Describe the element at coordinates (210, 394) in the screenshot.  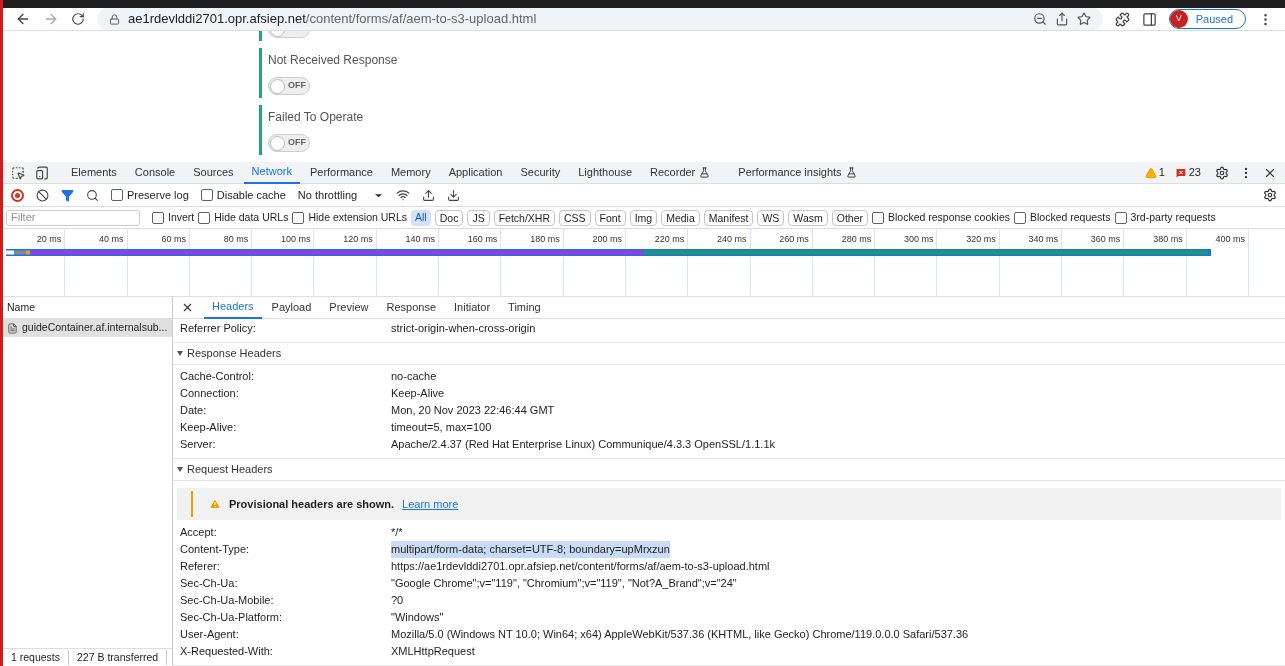
I see `header-name: Connection:` at that location.